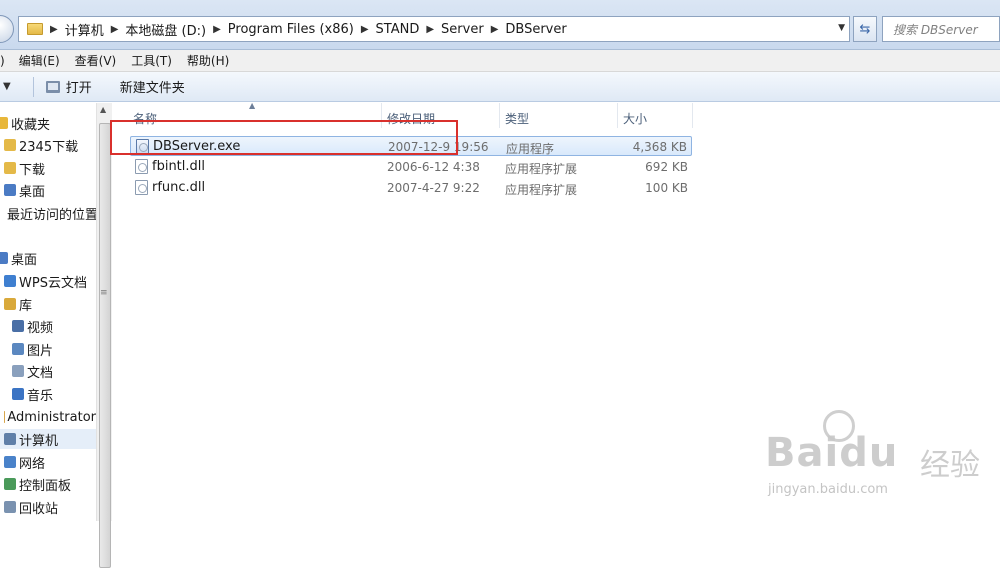  Describe the element at coordinates (941, 29) in the screenshot. I see `search-input: 搜索 DBServer` at that location.